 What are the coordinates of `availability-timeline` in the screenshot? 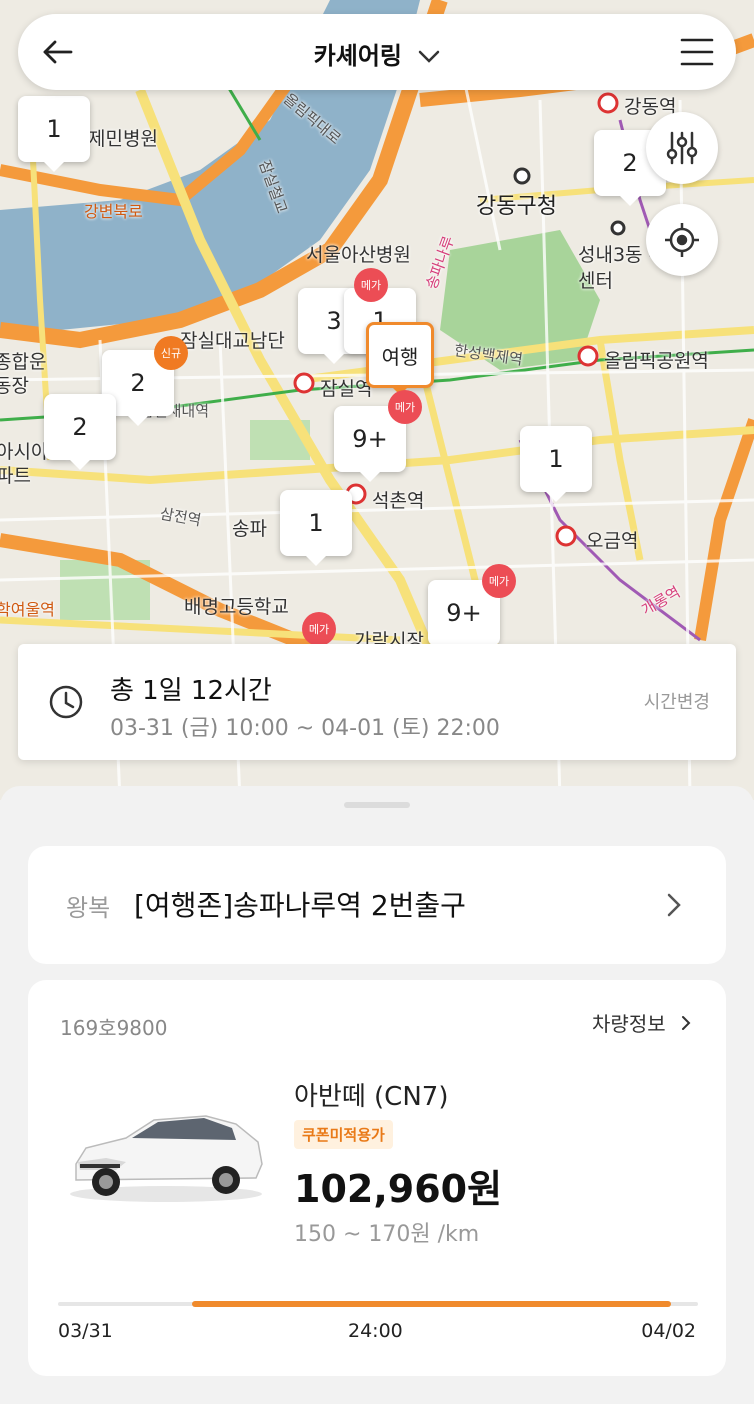 It's located at (378, 1304).